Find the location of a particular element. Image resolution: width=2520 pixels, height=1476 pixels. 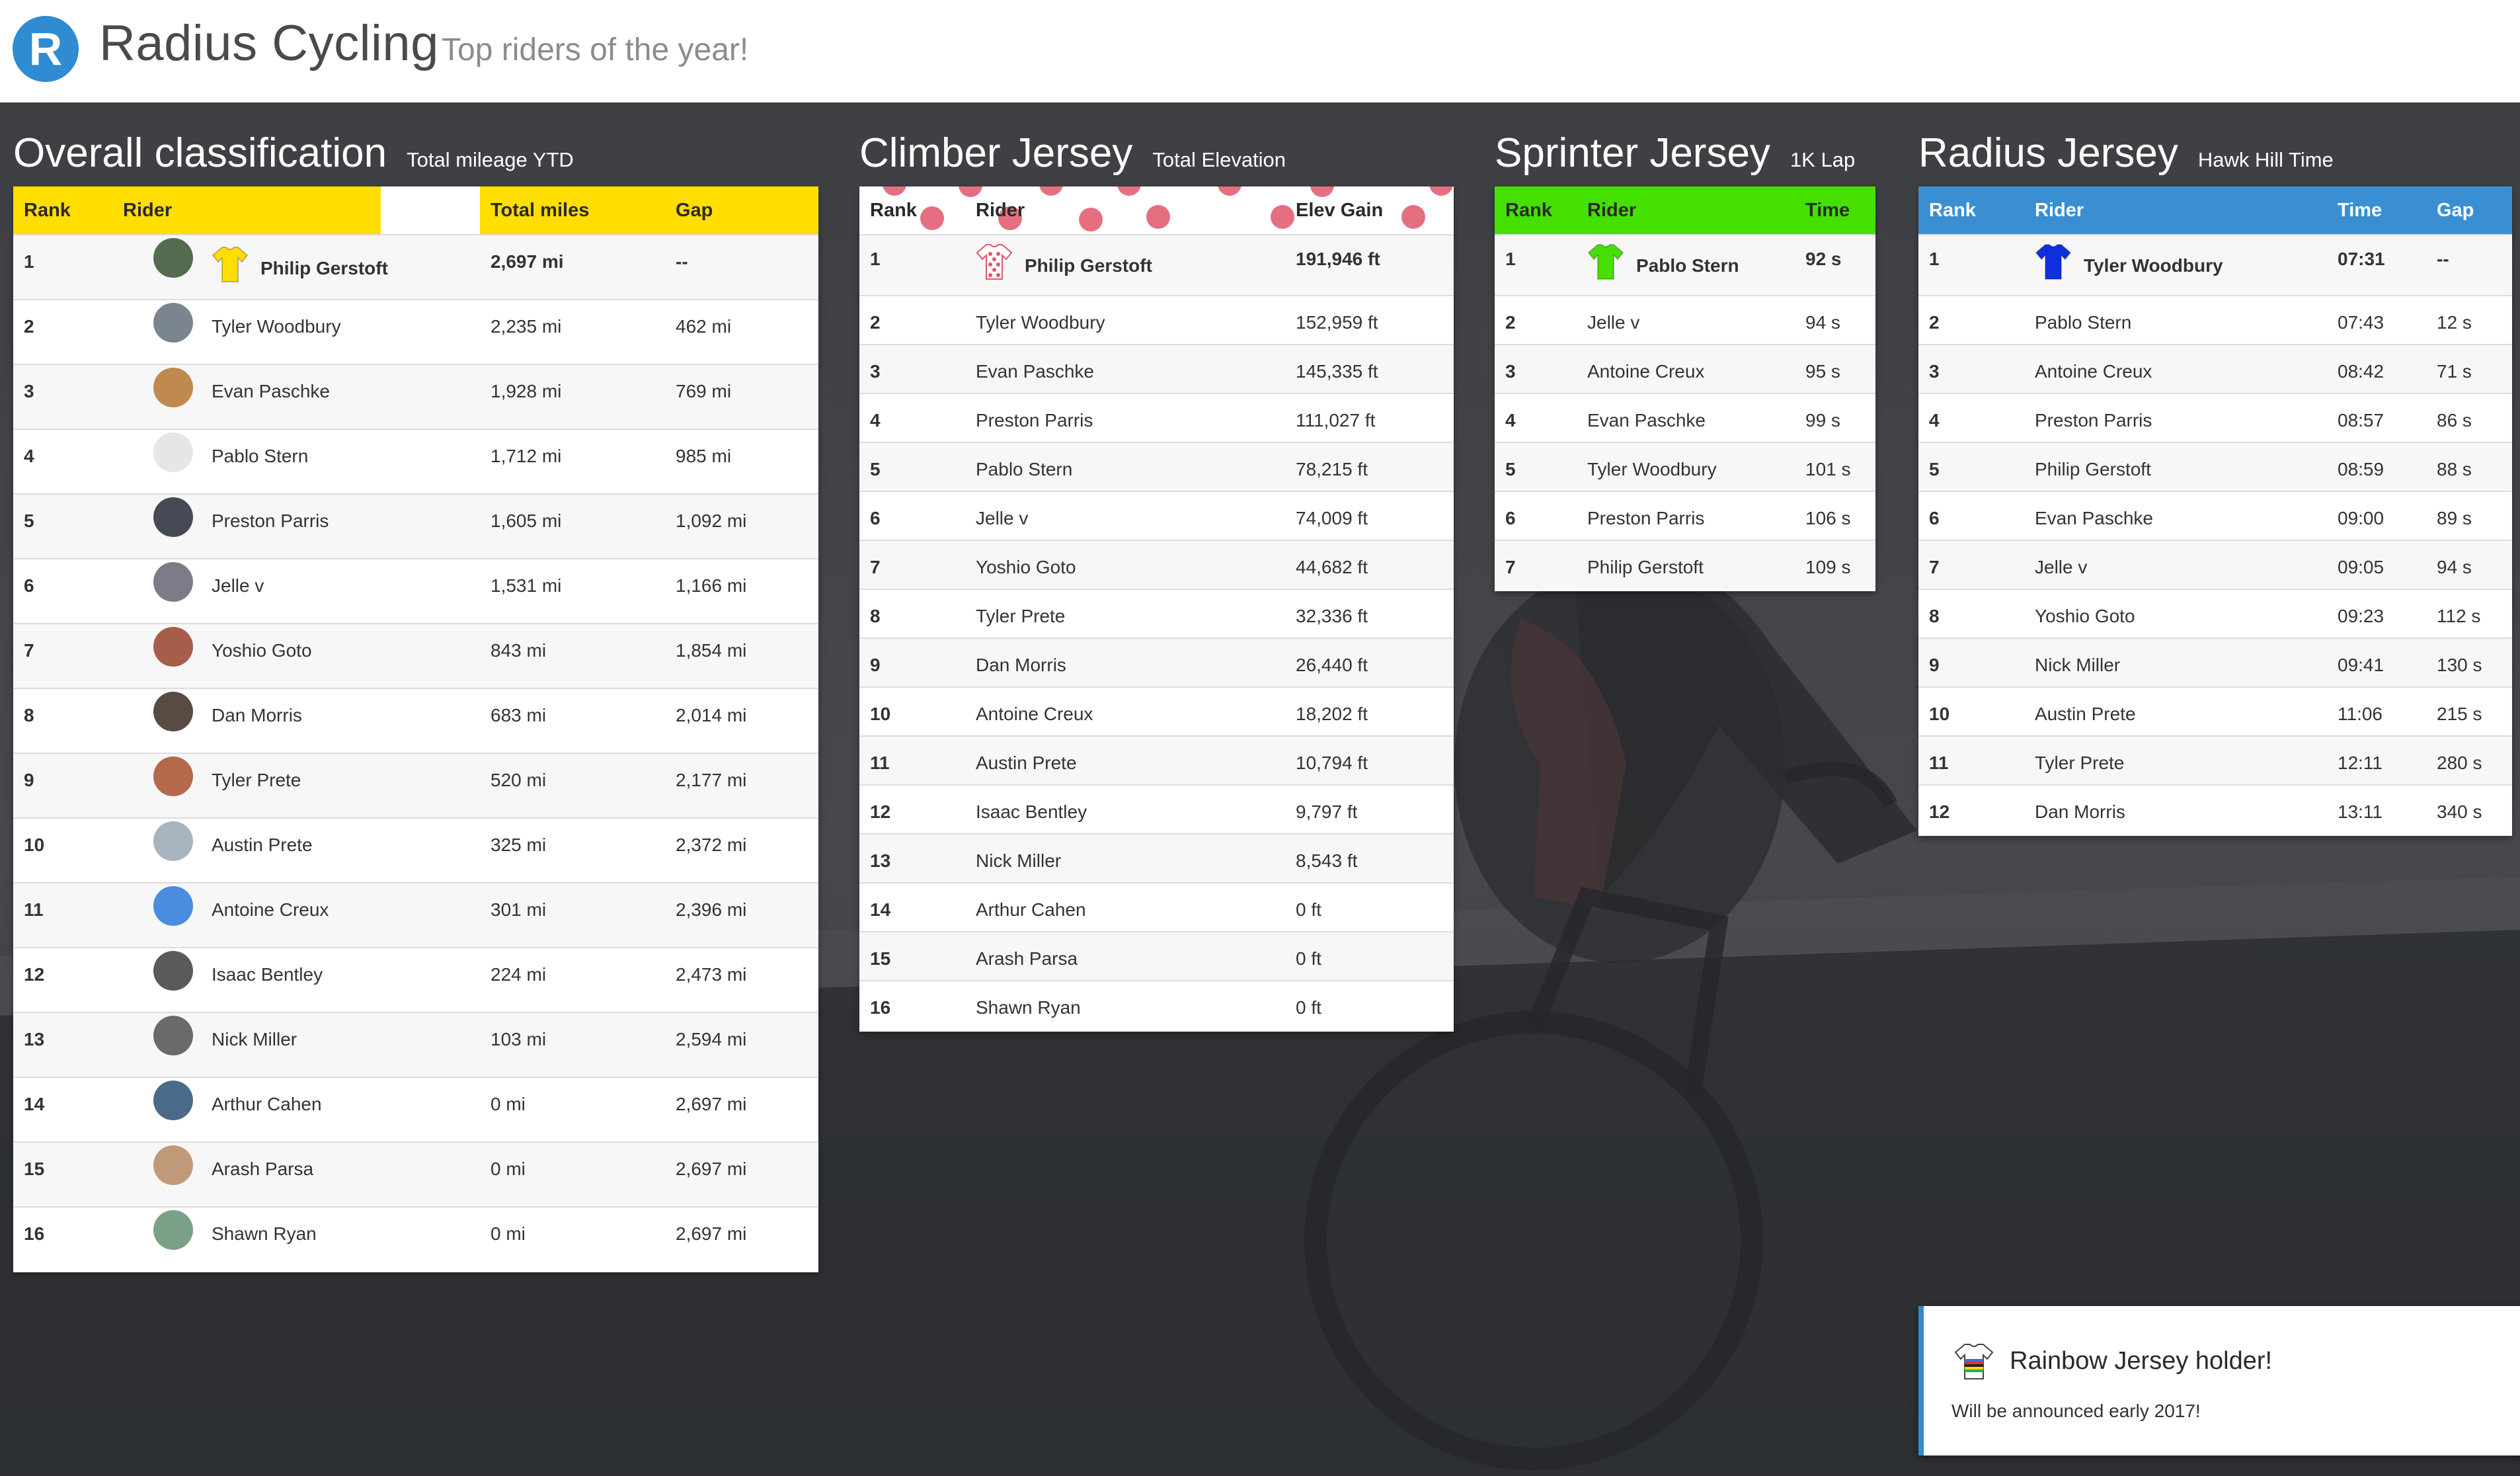

table-row: 15 Arash Parsa 0 ft is located at coordinates (1156, 956).